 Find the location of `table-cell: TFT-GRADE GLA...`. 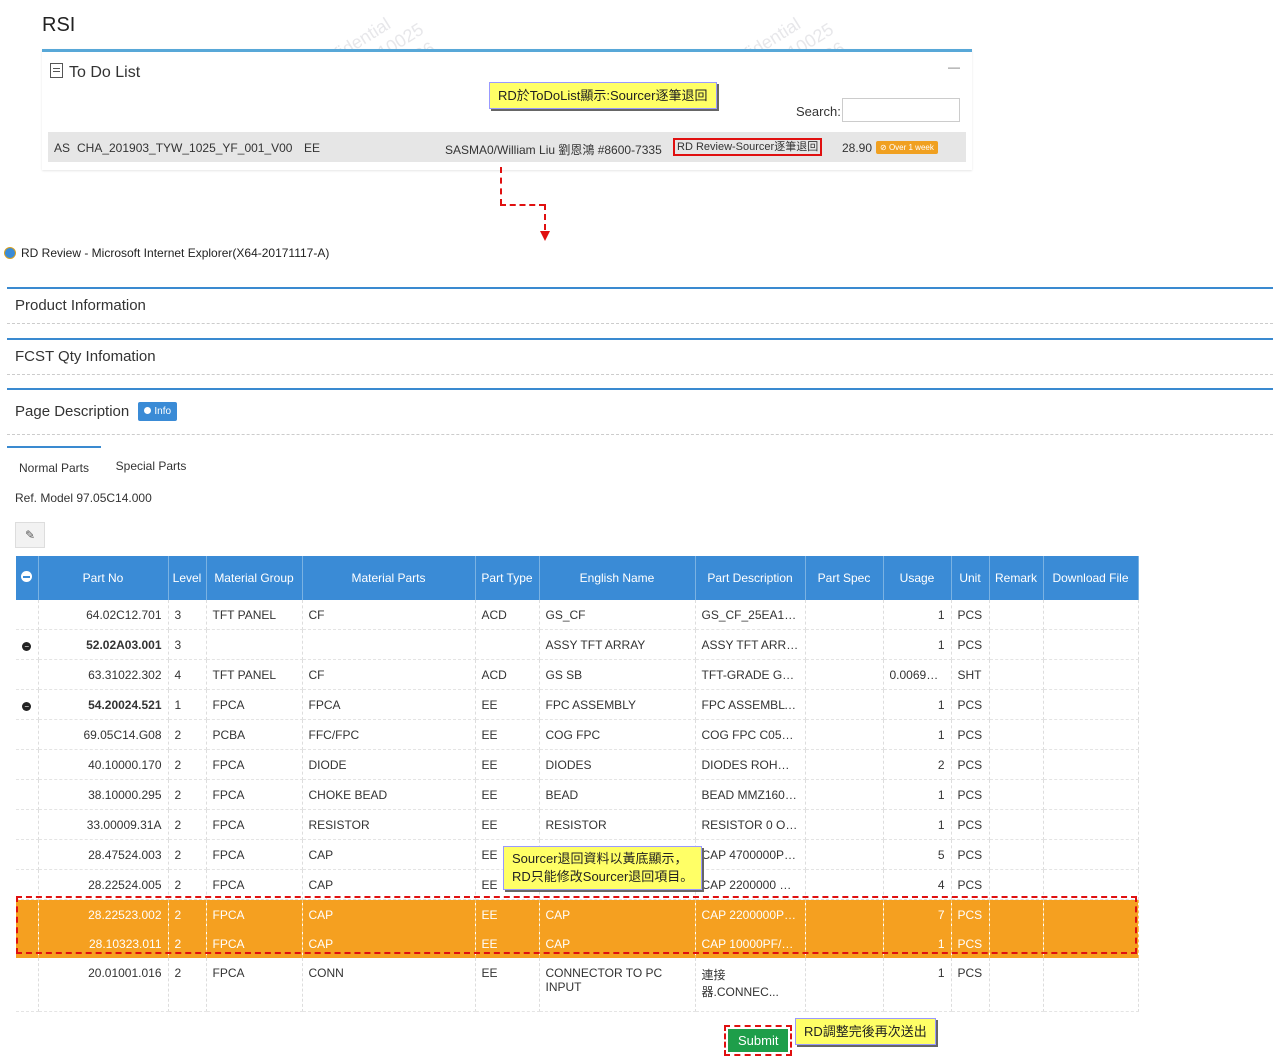

table-cell: TFT-GRADE GLA... is located at coordinates (750, 674).